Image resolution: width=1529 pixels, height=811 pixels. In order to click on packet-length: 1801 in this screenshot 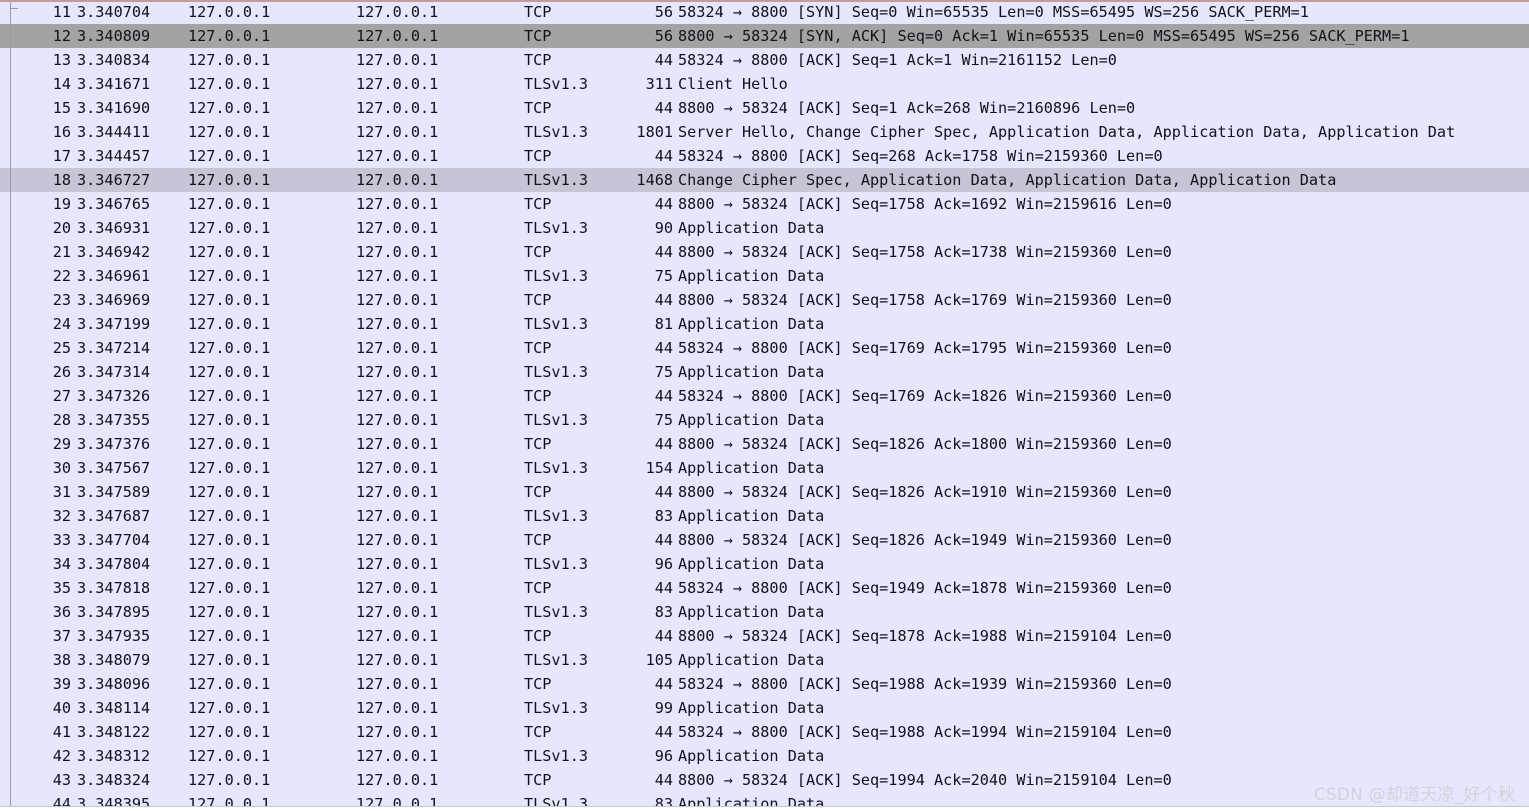, I will do `click(654, 132)`.